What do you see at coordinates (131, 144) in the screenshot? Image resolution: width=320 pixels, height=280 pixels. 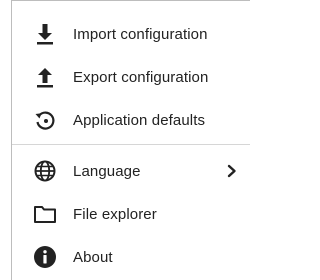 I see `menu-divider` at bounding box center [131, 144].